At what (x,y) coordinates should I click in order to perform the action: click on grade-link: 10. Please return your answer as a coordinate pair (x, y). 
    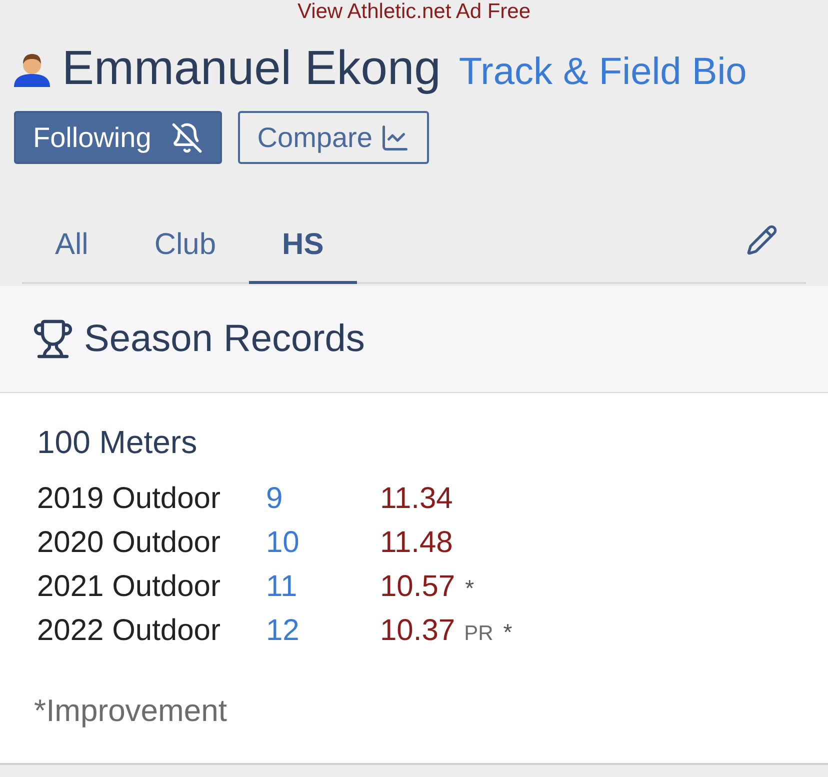
    Looking at the image, I should click on (283, 543).